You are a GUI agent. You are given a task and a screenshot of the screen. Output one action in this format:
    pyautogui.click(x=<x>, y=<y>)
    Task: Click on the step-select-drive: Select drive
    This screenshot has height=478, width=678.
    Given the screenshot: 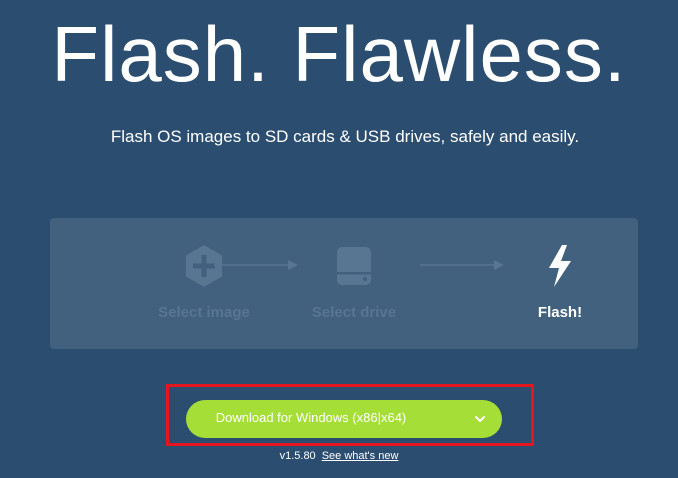 What is the action you would take?
    pyautogui.click(x=354, y=283)
    